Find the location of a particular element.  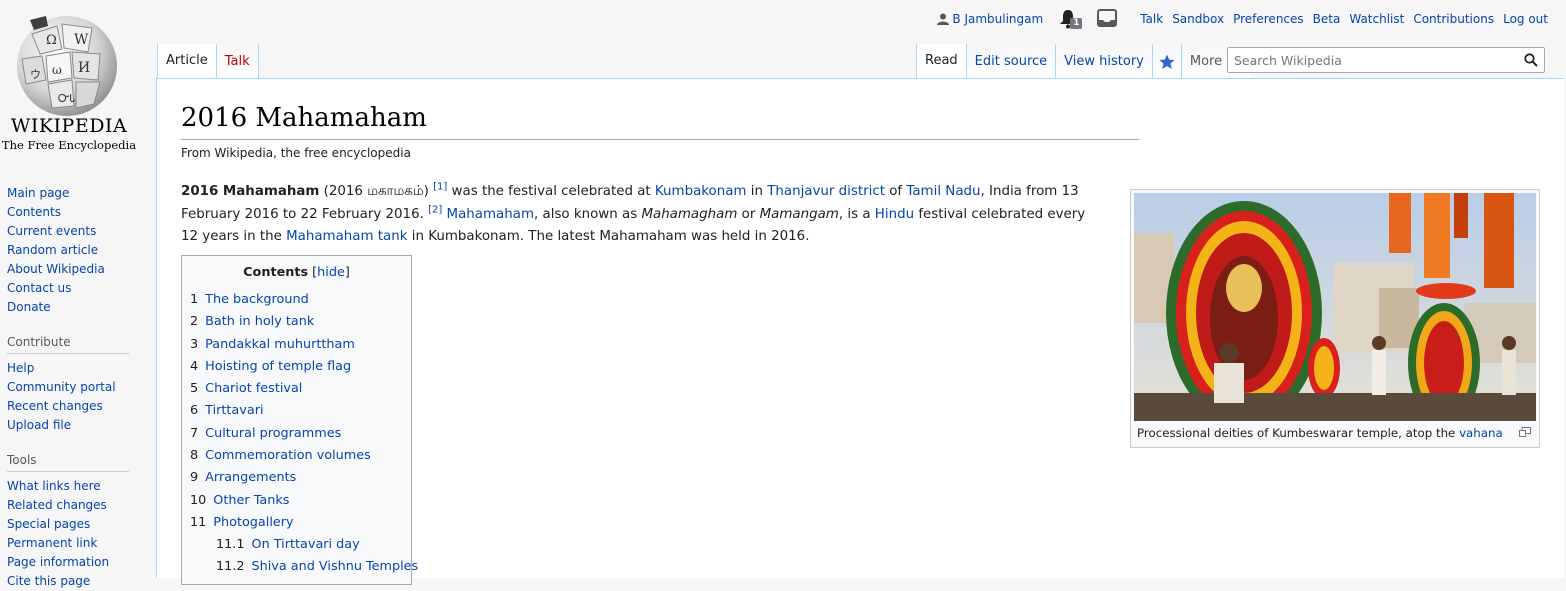

link-mahamaham: Mahamaham is located at coordinates (490, 214).